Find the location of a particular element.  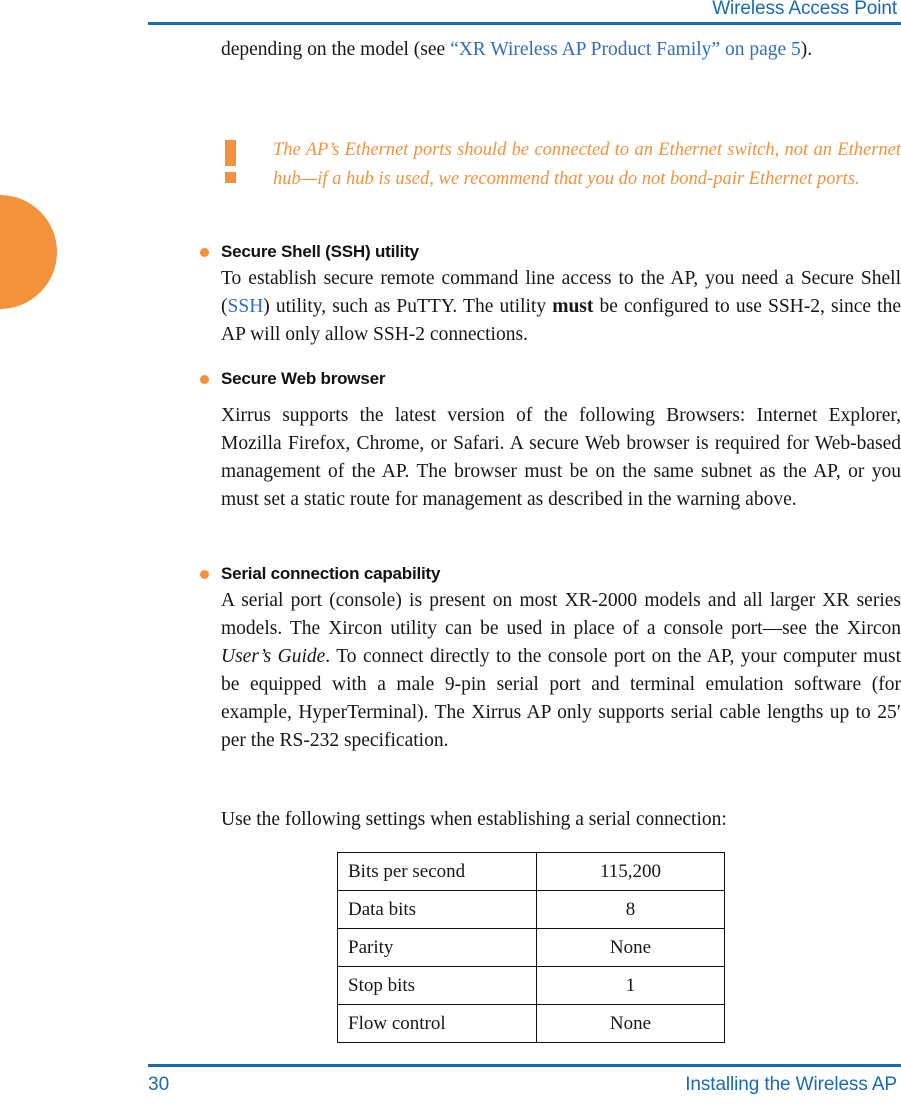

exclamation-stem is located at coordinates (230, 153).